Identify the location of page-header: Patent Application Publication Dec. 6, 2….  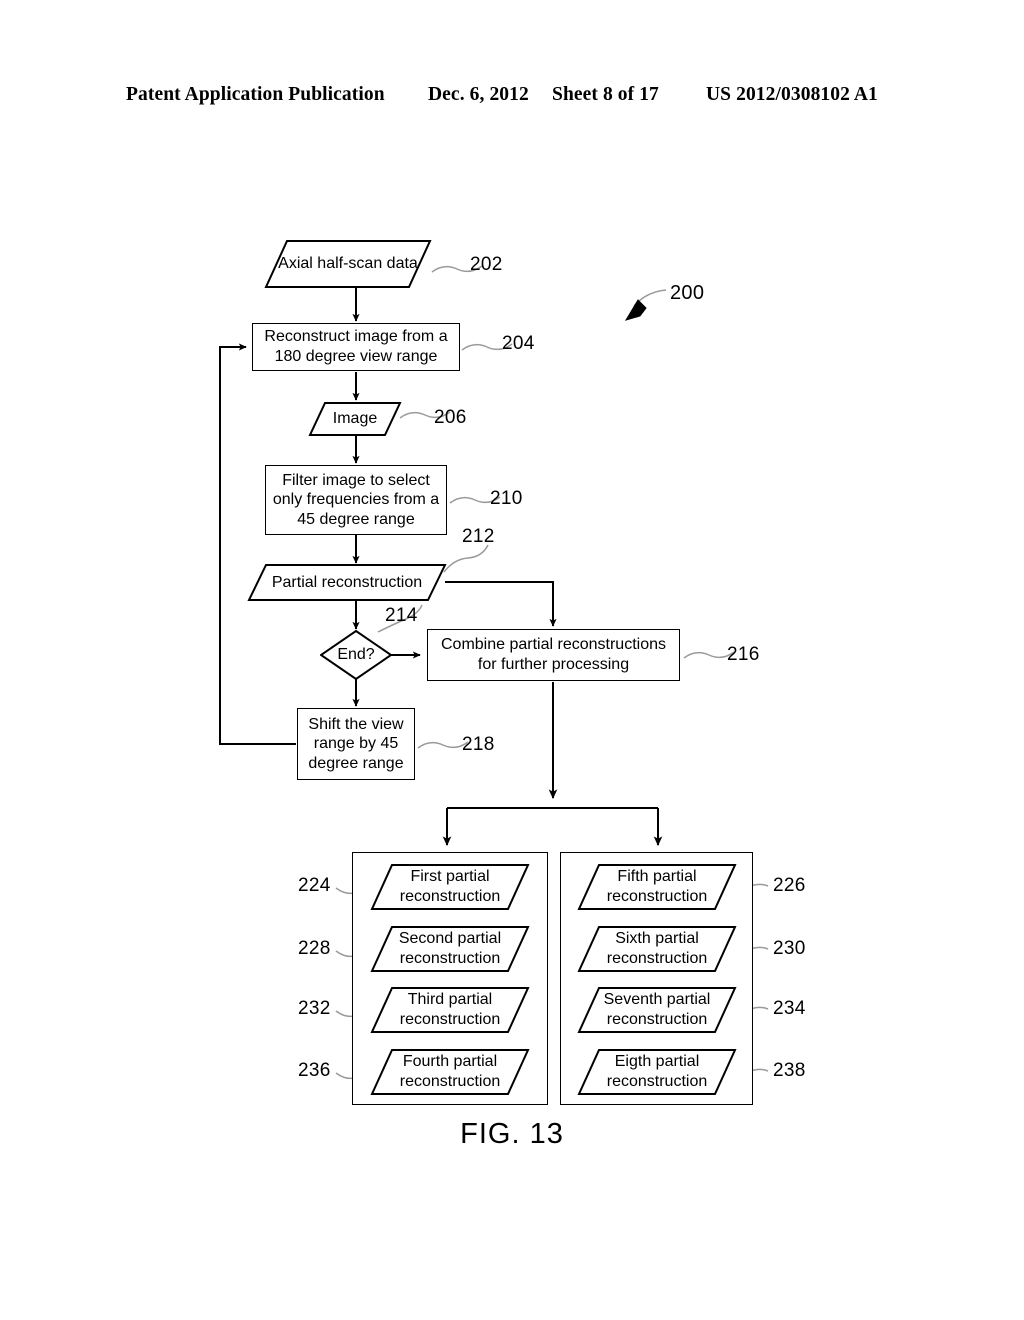
(512, 99).